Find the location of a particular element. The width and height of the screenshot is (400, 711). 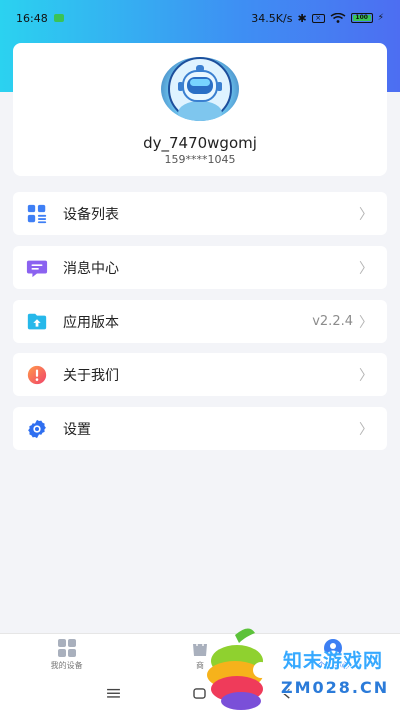

menu-item-device-list: 设备列表 〉 is located at coordinates (200, 213).